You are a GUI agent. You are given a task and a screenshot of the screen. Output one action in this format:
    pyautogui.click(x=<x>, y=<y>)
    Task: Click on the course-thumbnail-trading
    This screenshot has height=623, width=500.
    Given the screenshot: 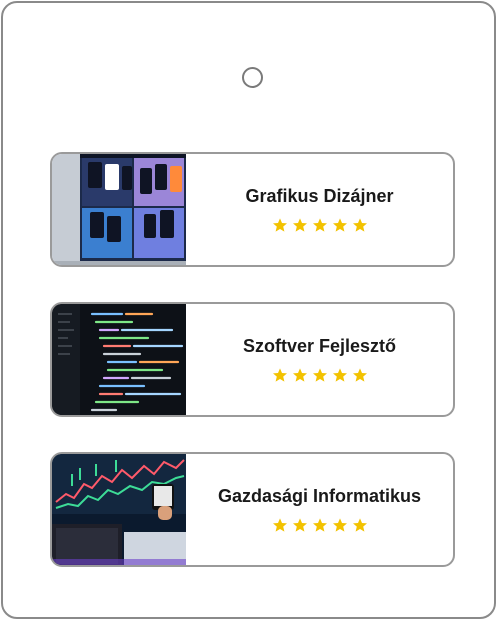 What is the action you would take?
    pyautogui.click(x=119, y=509)
    